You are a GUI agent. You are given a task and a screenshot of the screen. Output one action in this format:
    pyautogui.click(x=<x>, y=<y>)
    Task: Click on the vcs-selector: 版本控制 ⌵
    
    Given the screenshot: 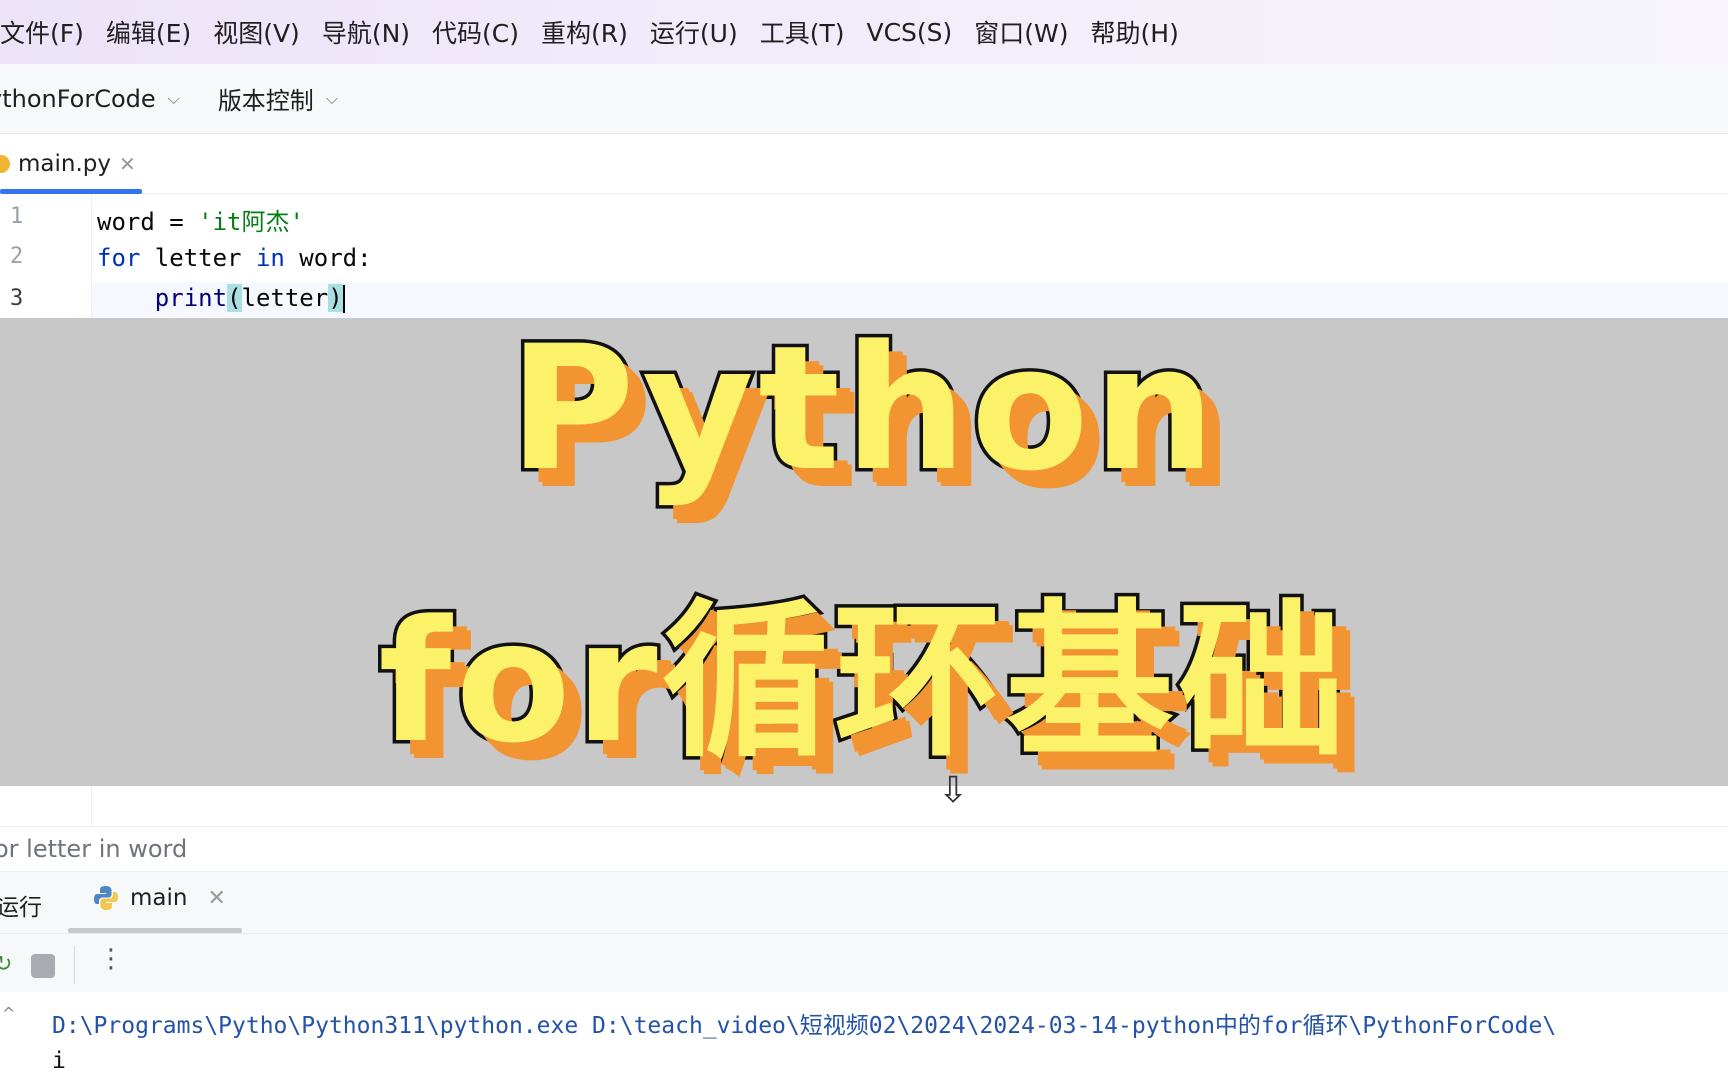 What is the action you would take?
    pyautogui.click(x=278, y=98)
    